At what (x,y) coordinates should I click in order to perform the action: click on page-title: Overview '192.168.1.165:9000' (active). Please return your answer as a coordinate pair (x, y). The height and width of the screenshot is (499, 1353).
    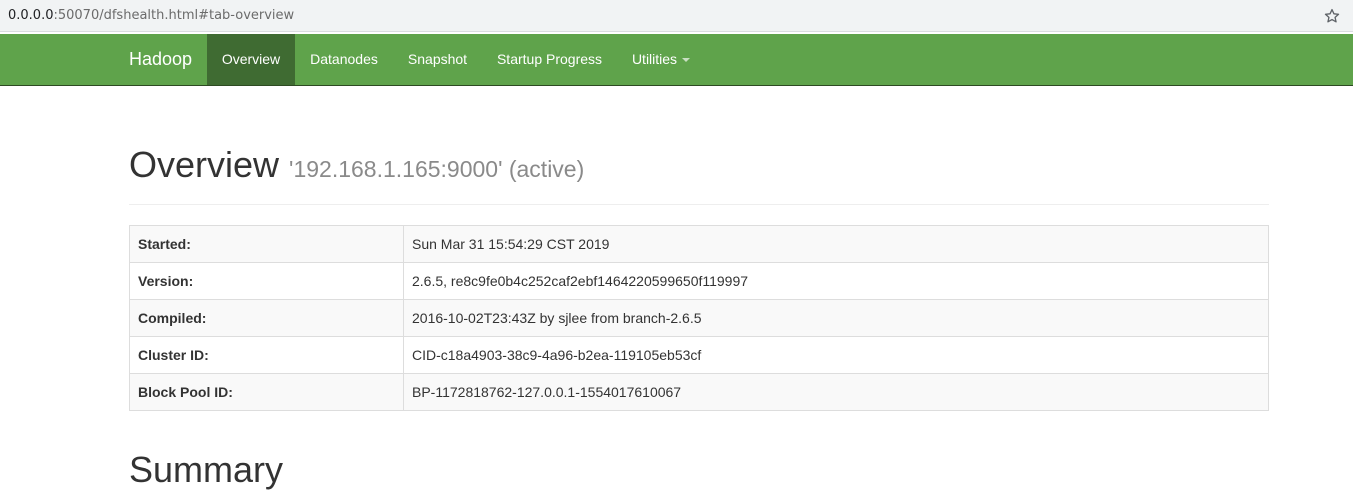
    Looking at the image, I should click on (699, 167).